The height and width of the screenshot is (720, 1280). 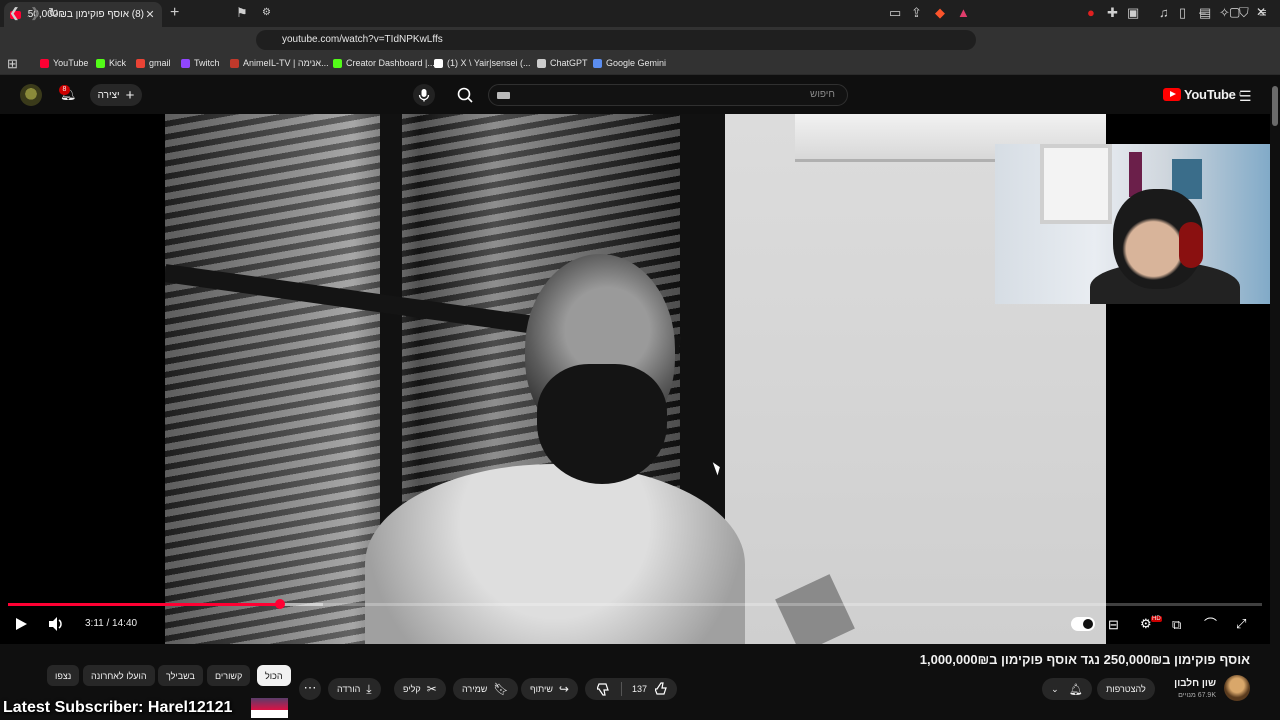 What do you see at coordinates (940, 13) in the screenshot?
I see `brave-shield-icon: ◆` at bounding box center [940, 13].